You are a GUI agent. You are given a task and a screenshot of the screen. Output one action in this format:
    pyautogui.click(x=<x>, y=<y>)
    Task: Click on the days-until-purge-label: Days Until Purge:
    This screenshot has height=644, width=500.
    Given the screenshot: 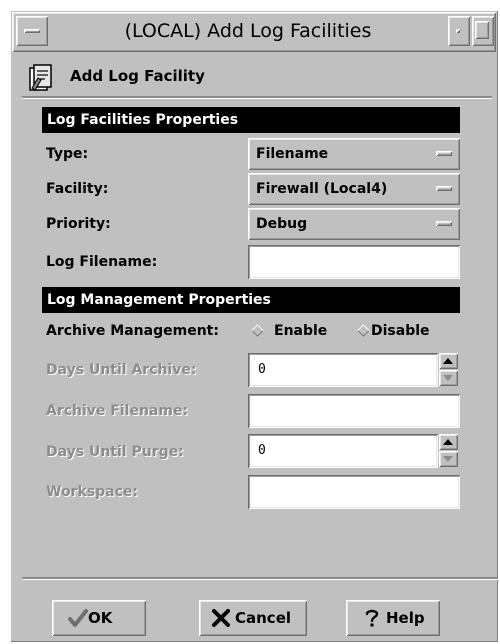 What is the action you would take?
    pyautogui.click(x=115, y=452)
    